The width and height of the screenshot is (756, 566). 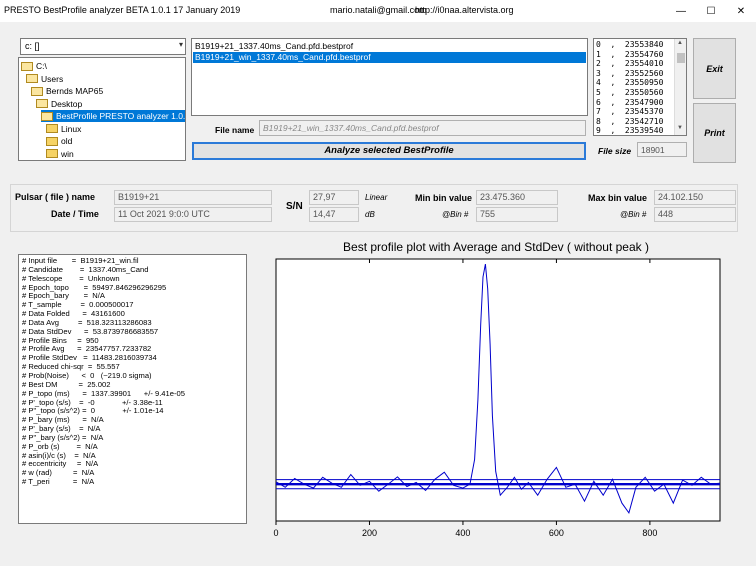 I want to click on scrollbar-thumb, so click(x=681, y=58).